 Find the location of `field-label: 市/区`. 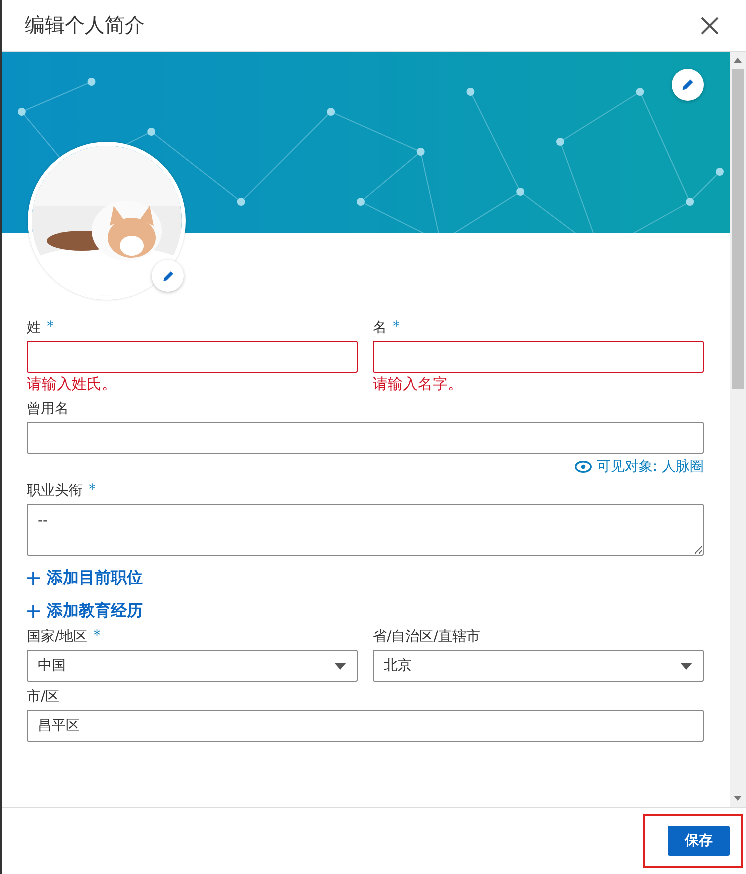

field-label: 市/区 is located at coordinates (43, 697).